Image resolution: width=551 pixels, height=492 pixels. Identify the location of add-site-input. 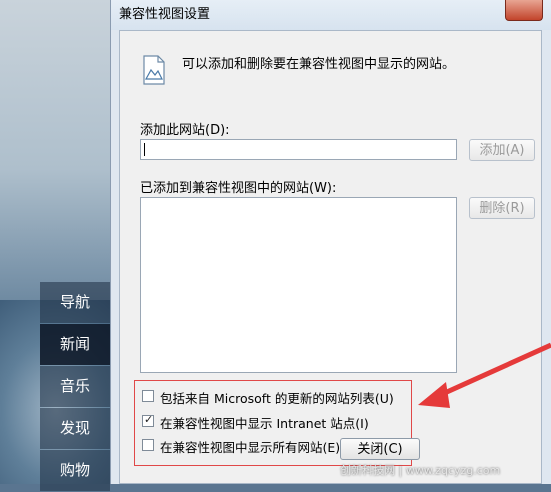
(298, 149).